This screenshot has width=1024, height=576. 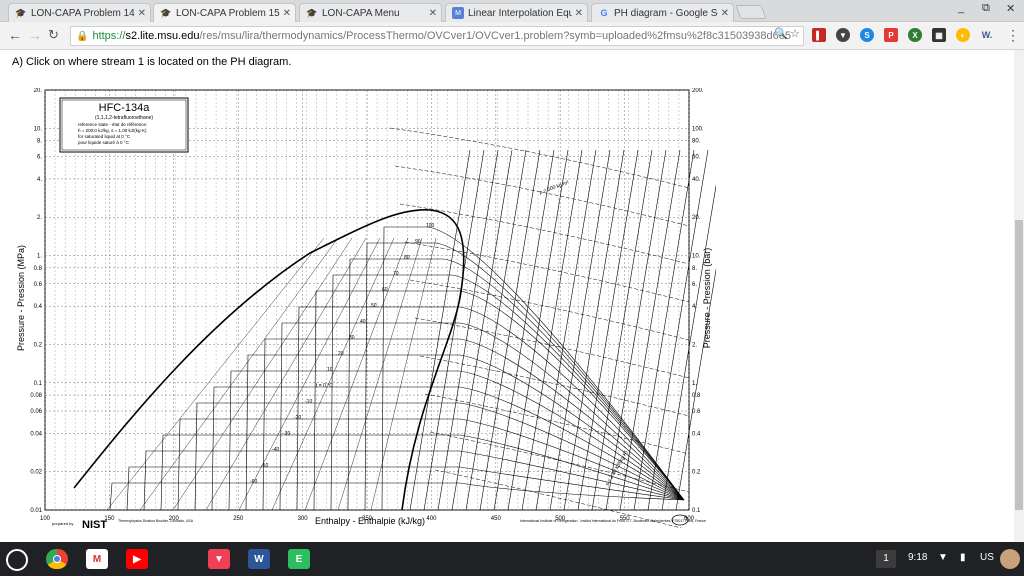 What do you see at coordinates (886, 559) in the screenshot?
I see `notification-count: 1` at bounding box center [886, 559].